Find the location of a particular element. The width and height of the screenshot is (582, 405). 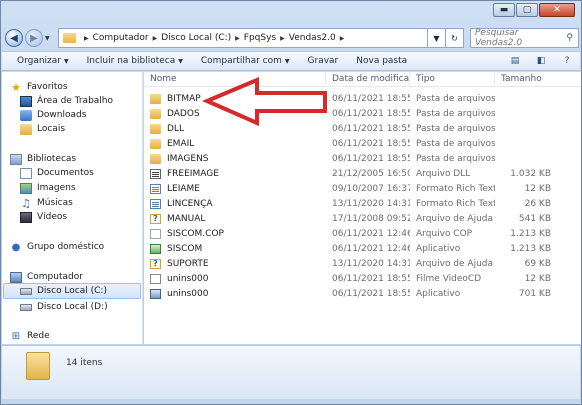

file-type: Arquivo COP is located at coordinates (444, 233).